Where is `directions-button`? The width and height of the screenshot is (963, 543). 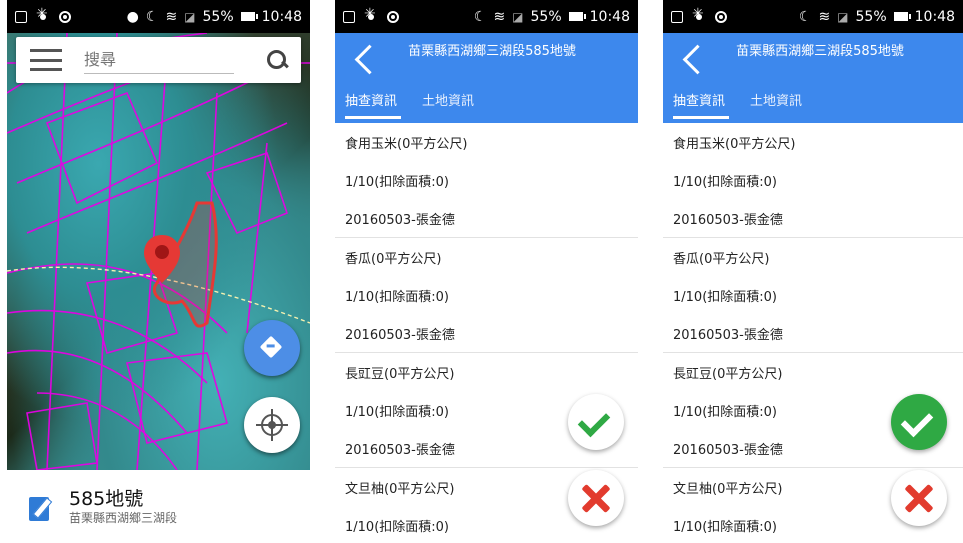
directions-button is located at coordinates (272, 348).